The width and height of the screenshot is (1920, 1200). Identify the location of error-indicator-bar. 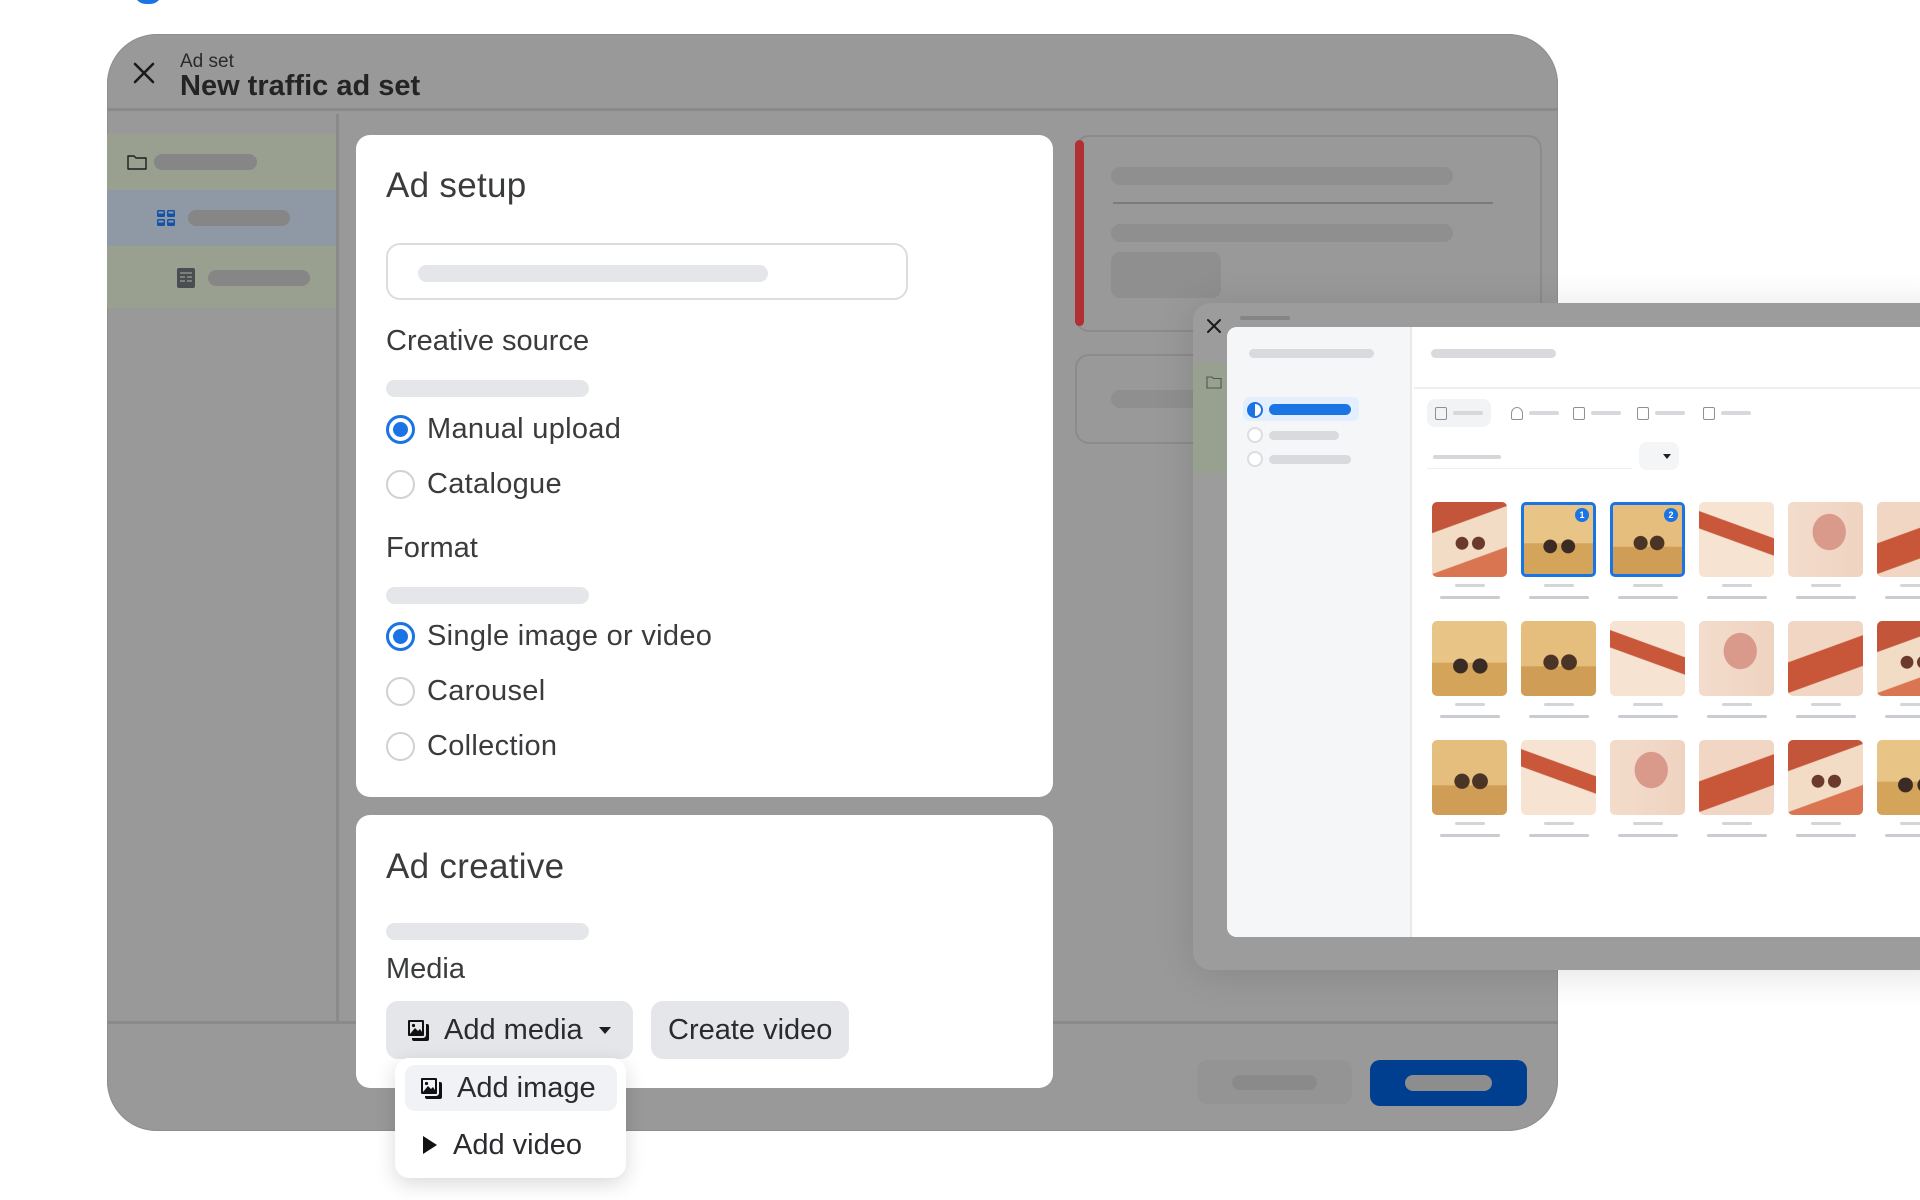
(1079, 233).